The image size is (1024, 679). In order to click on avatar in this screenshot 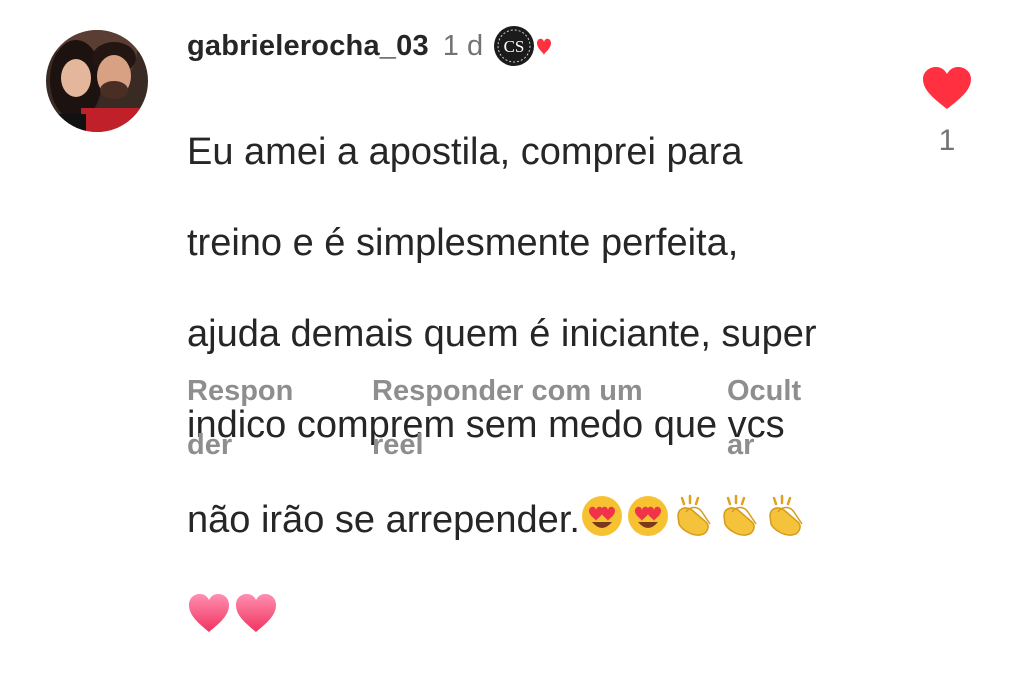, I will do `click(97, 81)`.